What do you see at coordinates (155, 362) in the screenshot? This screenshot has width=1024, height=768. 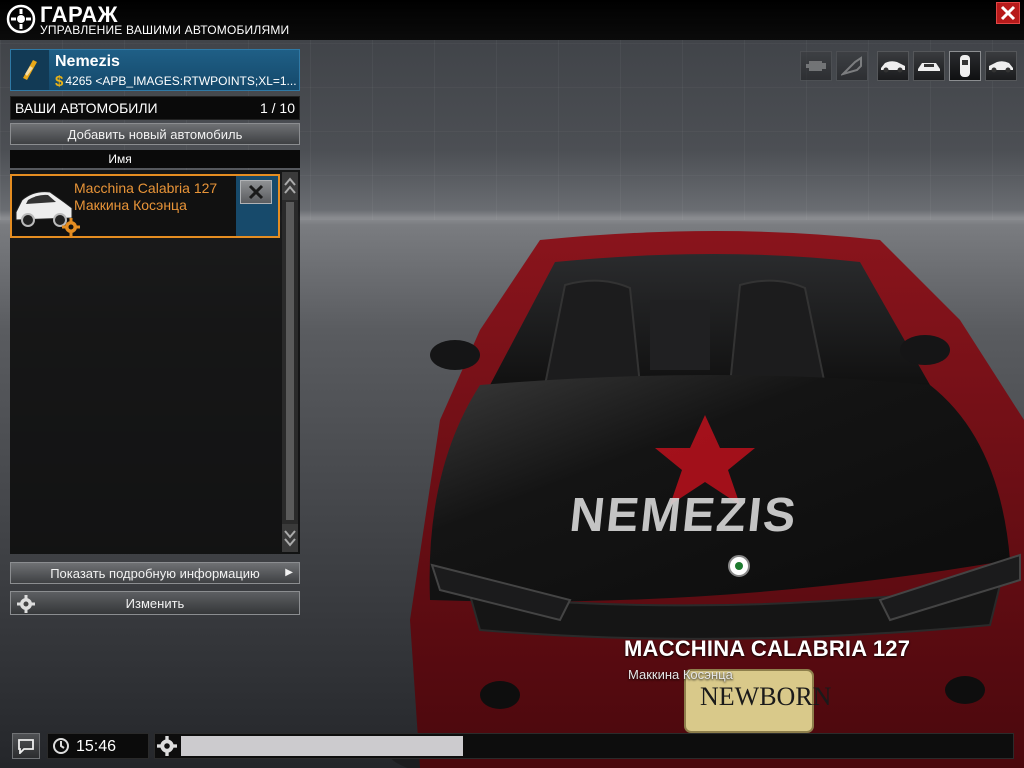 I see `car-list: Macchina Calabria 127 Маккина Косэнца` at bounding box center [155, 362].